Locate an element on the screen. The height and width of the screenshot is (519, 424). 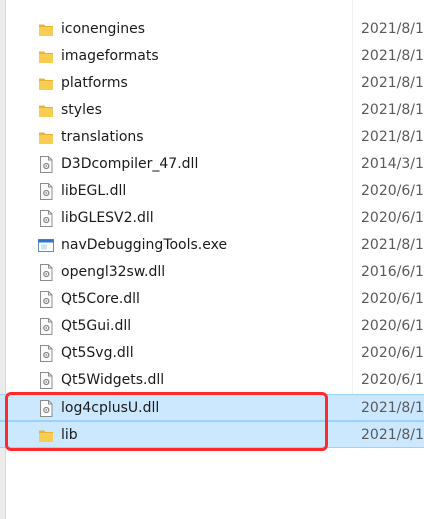
file-name: lib is located at coordinates (69, 435).